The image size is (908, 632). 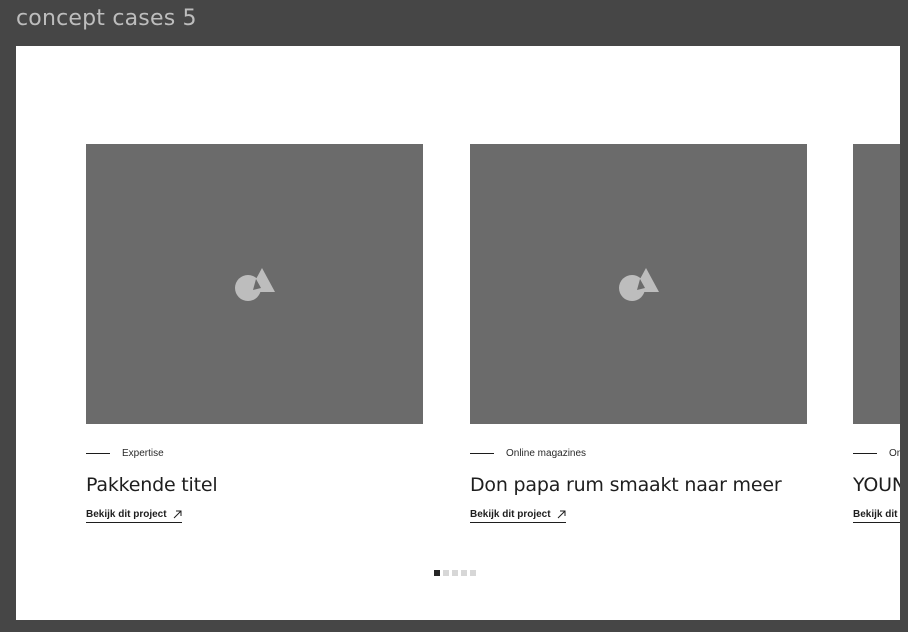 What do you see at coordinates (876, 284) in the screenshot?
I see `case-thumbnail` at bounding box center [876, 284].